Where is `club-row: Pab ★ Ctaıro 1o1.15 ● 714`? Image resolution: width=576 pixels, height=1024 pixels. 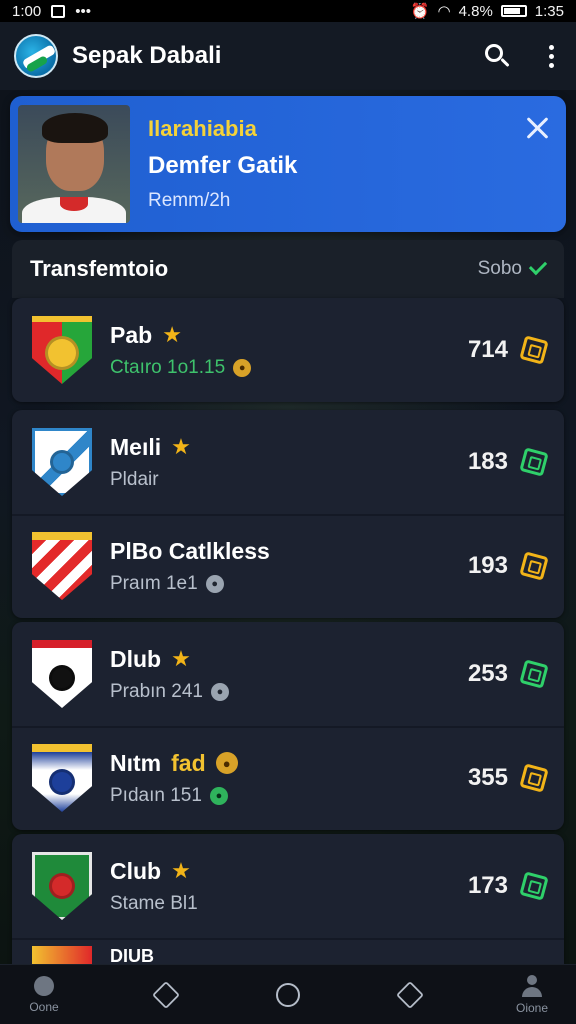
club-row: Pab ★ Ctaıro 1o1.15 ● 714 is located at coordinates (288, 350).